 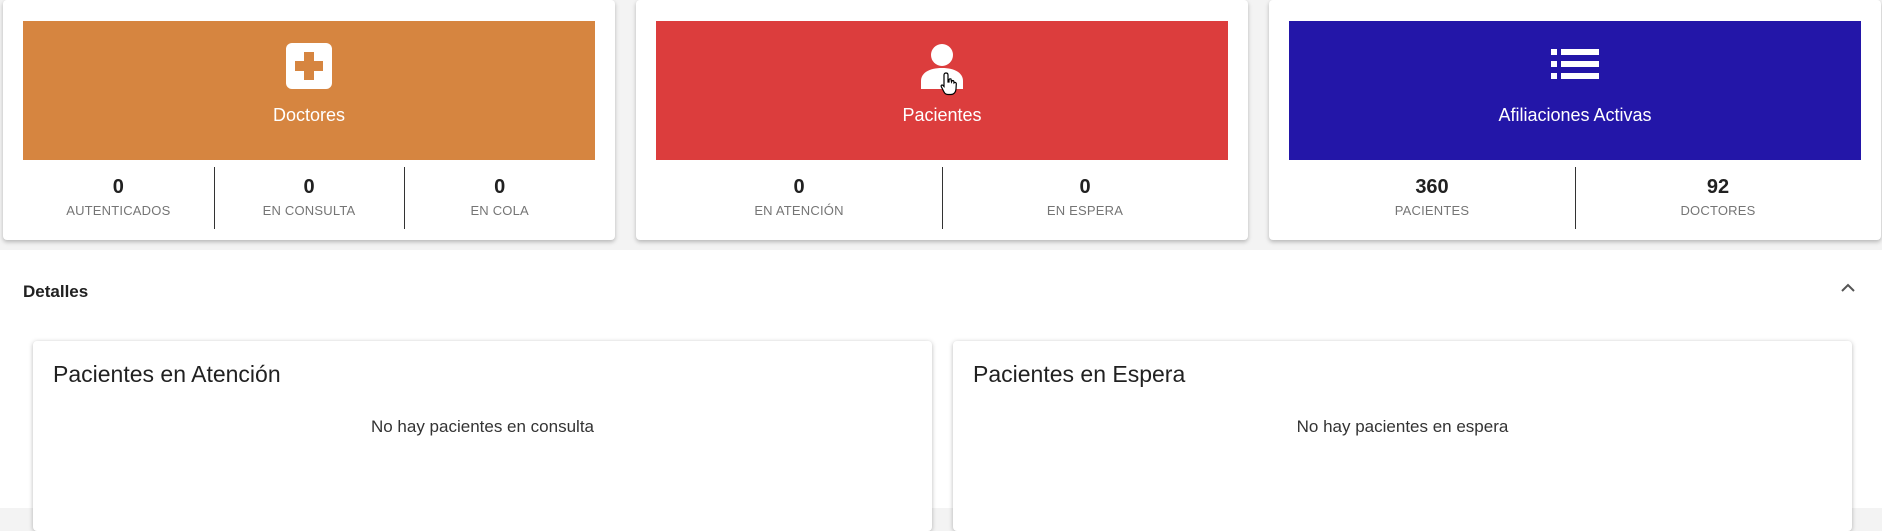 I want to click on patients-card-header: Pacientes, so click(x=942, y=90).